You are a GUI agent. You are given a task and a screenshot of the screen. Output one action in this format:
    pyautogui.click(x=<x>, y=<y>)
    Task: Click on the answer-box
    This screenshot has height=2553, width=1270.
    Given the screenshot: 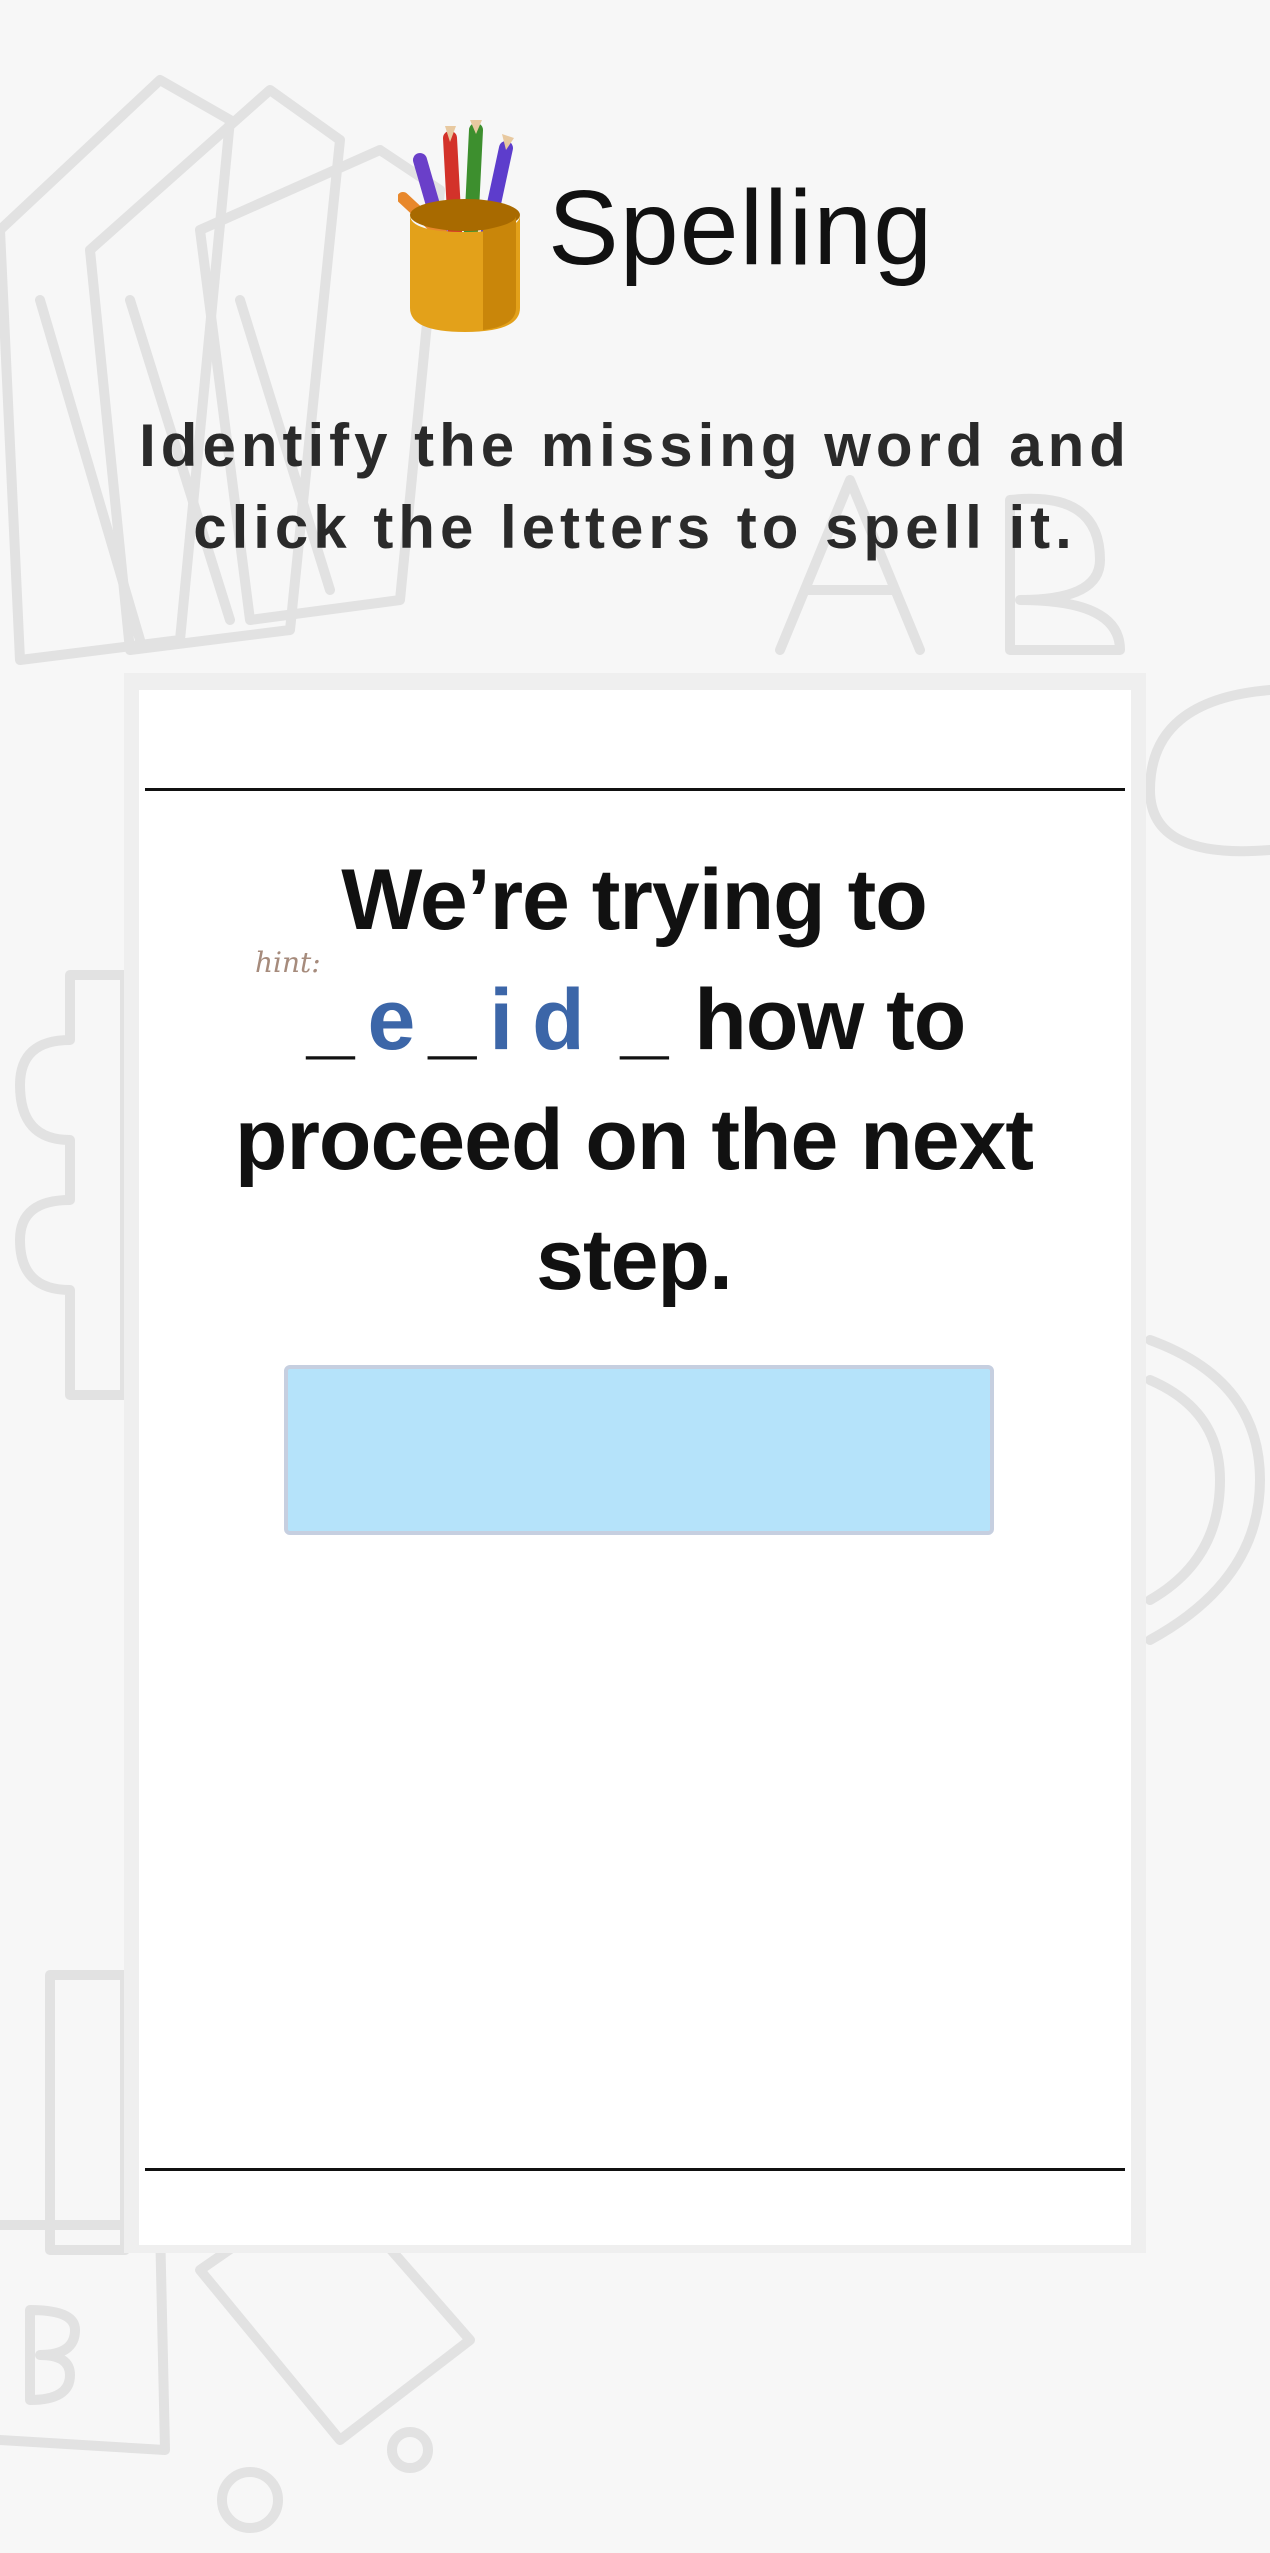 What is the action you would take?
    pyautogui.click(x=639, y=1450)
    